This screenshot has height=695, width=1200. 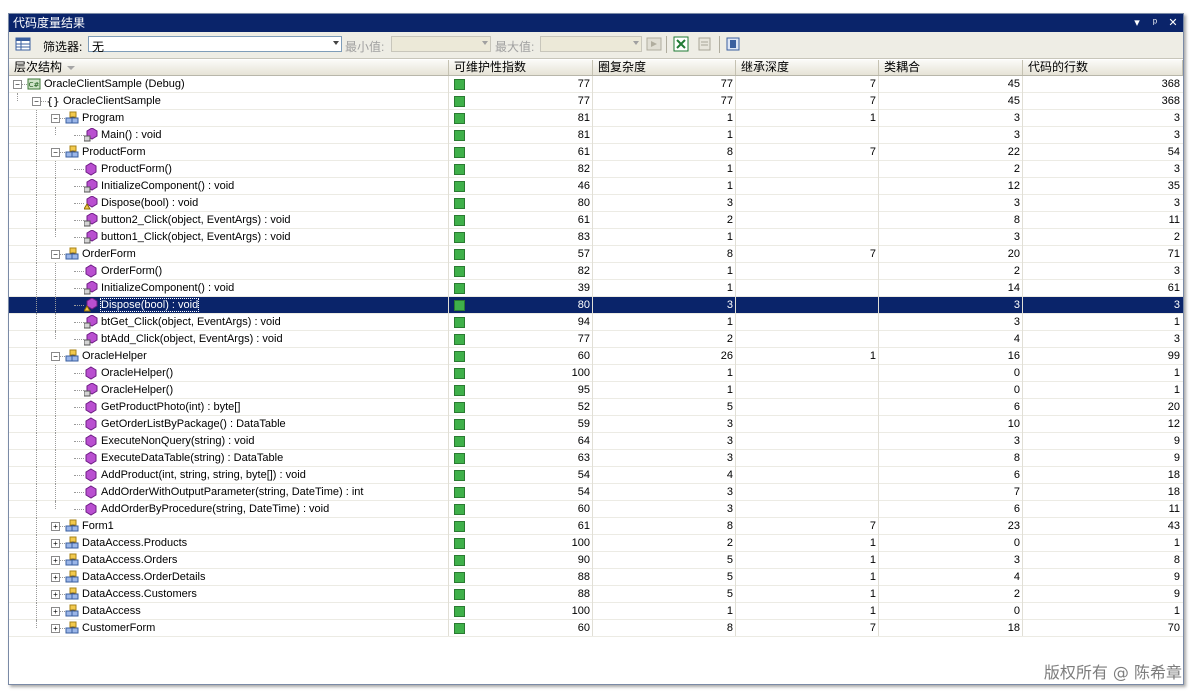 What do you see at coordinates (664, 67) in the screenshot?
I see `column-header-cell: 圈复杂度` at bounding box center [664, 67].